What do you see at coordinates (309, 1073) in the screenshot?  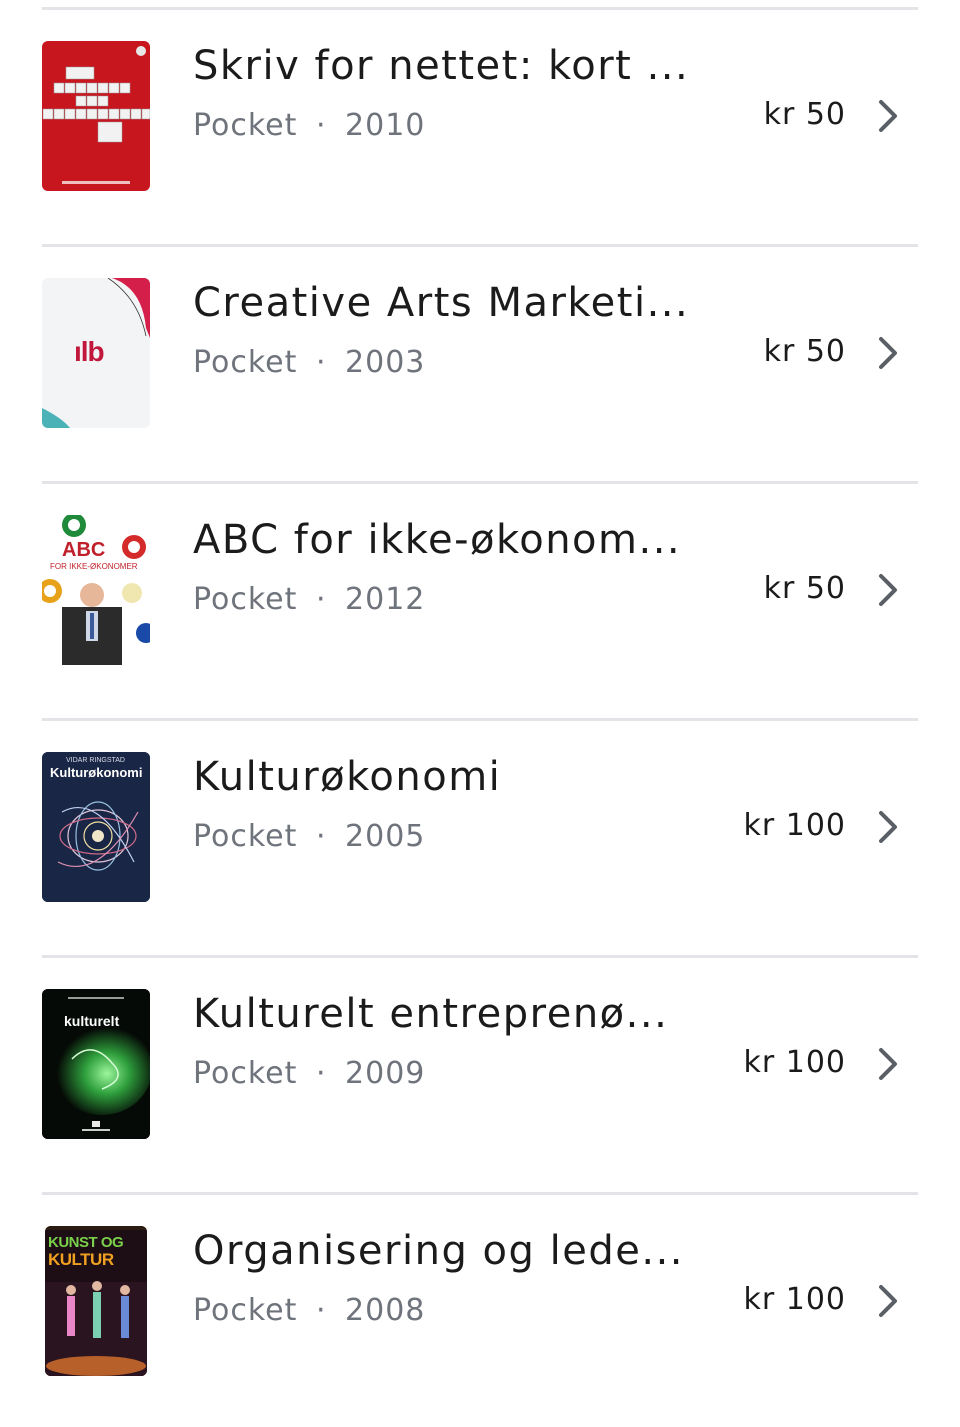 I see `item-meta: Pocket · 2009` at bounding box center [309, 1073].